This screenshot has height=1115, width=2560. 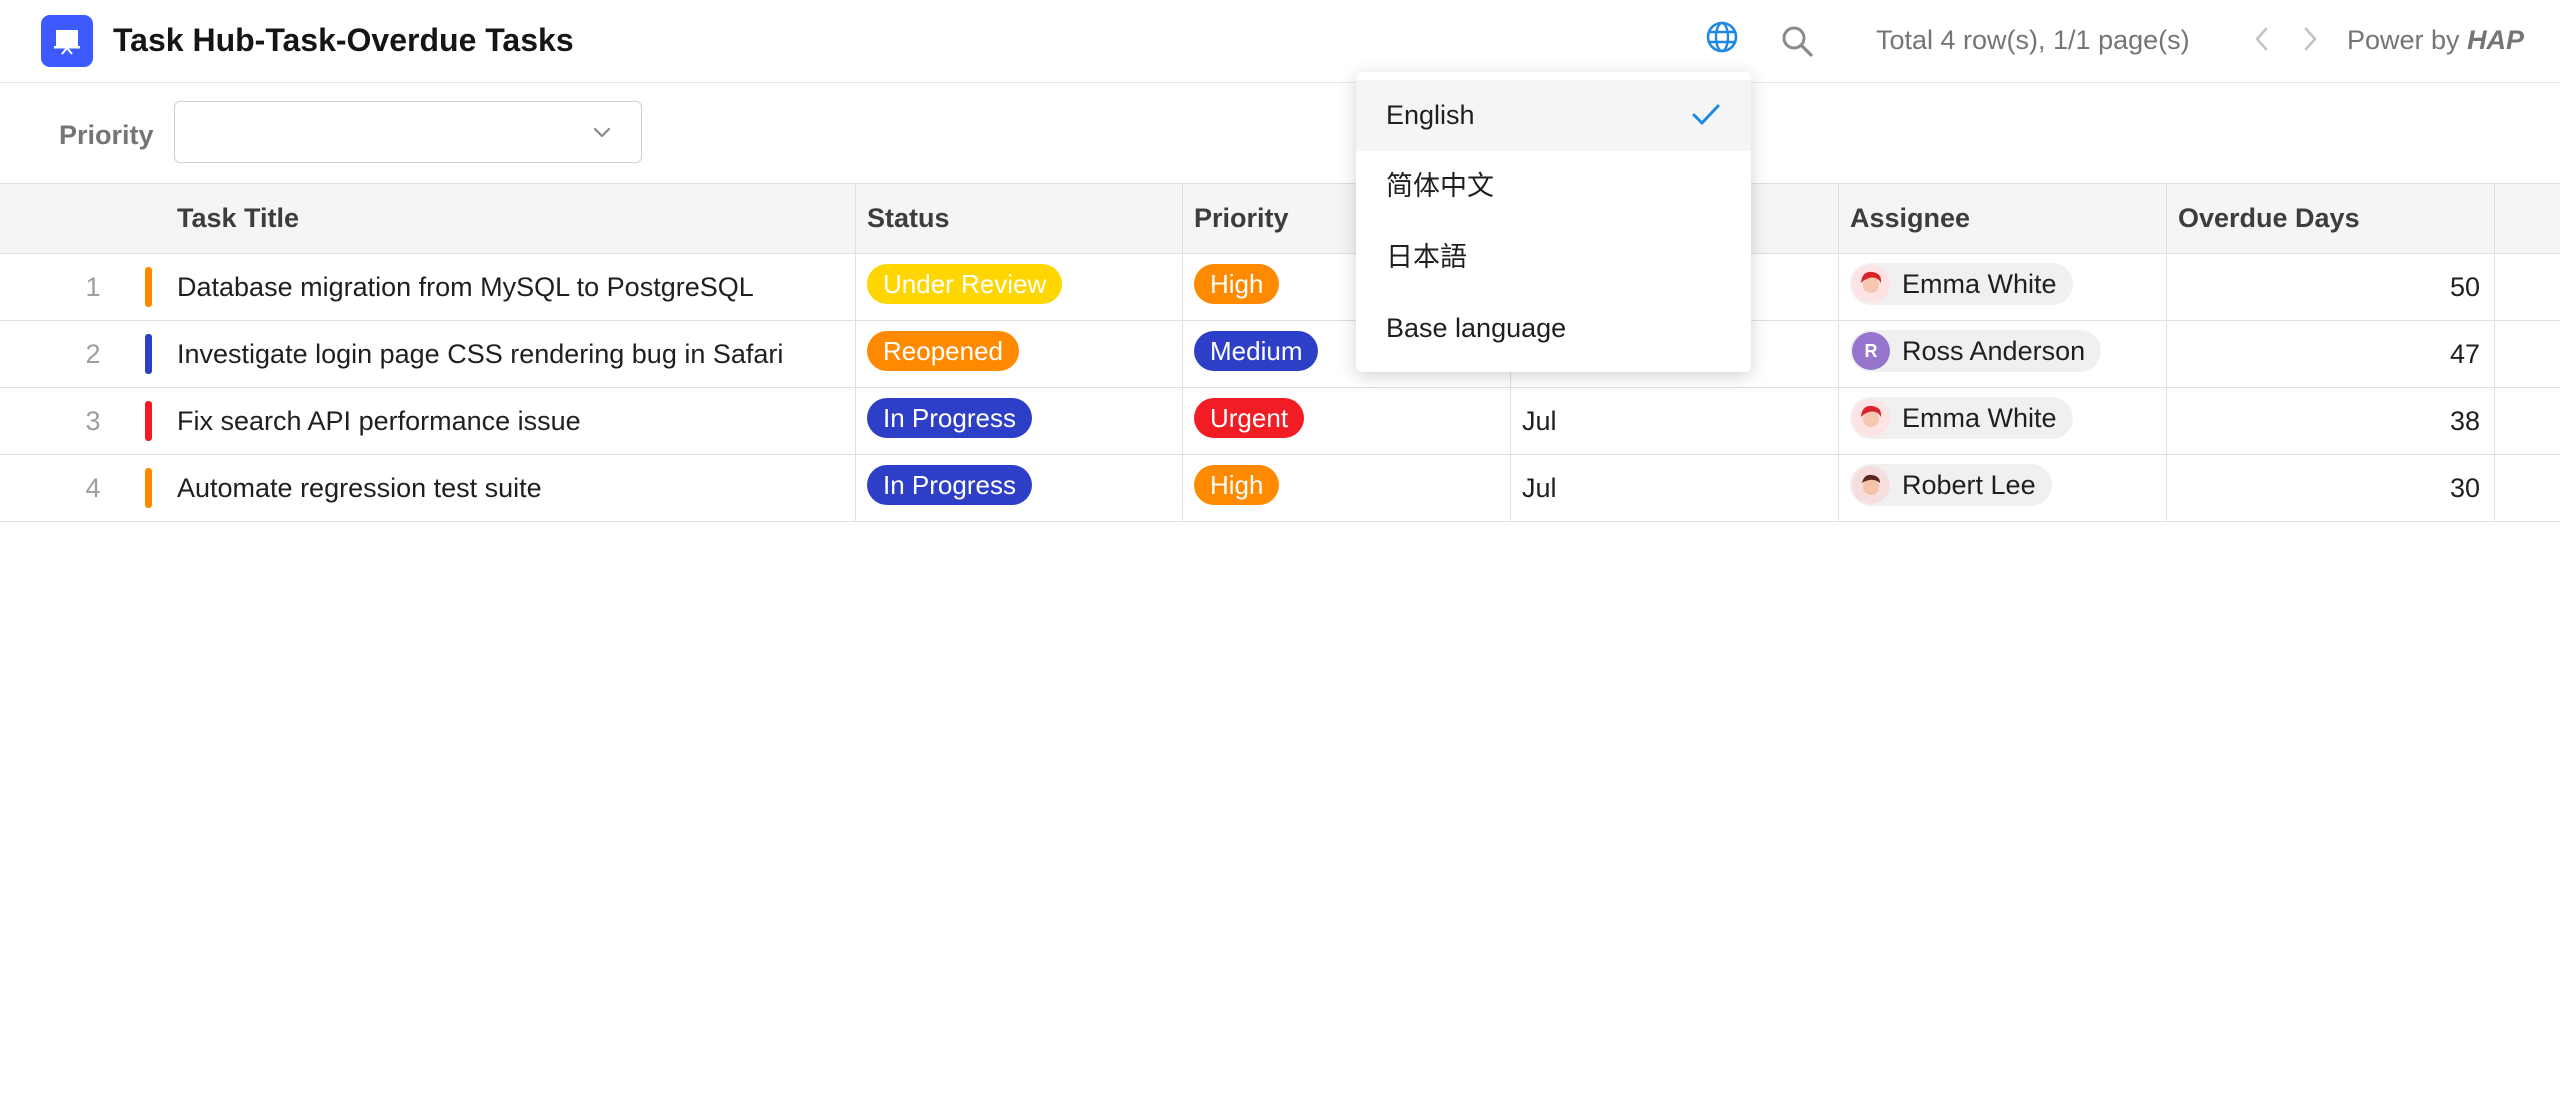 I want to click on status-cell: Reopened, so click(x=1019, y=354).